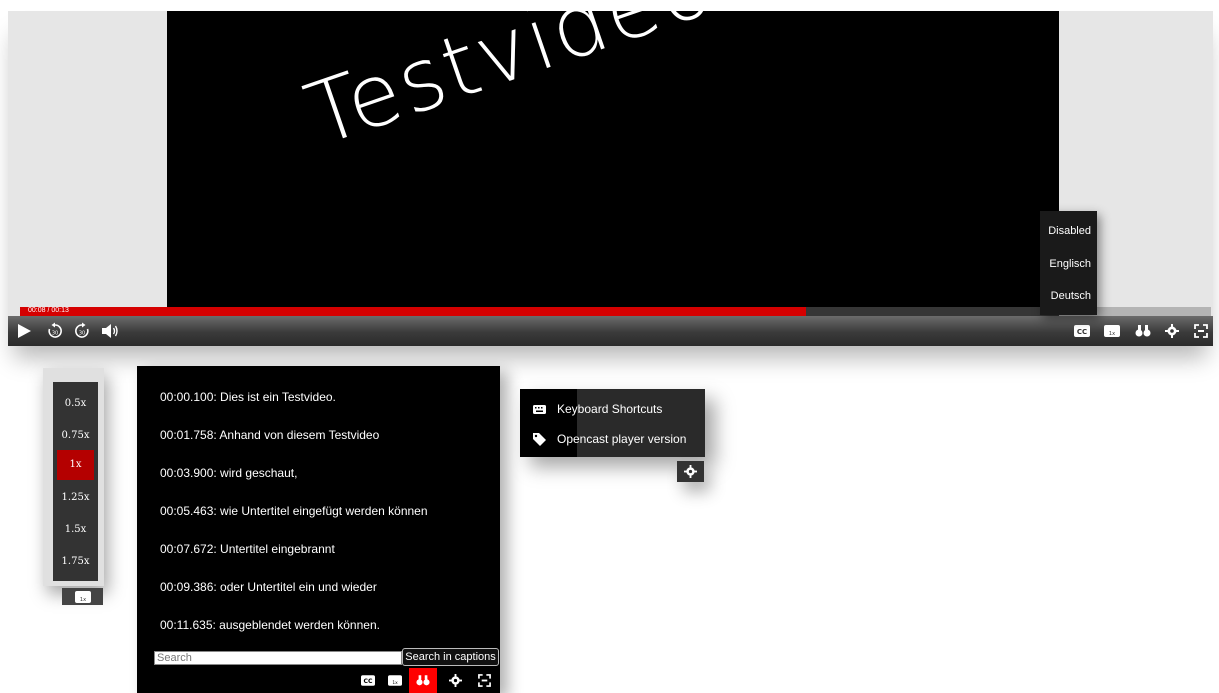 The height and width of the screenshot is (693, 1219). I want to click on caption-line: 00:01.758: Anhand von diesem Testvideo, so click(269, 435).